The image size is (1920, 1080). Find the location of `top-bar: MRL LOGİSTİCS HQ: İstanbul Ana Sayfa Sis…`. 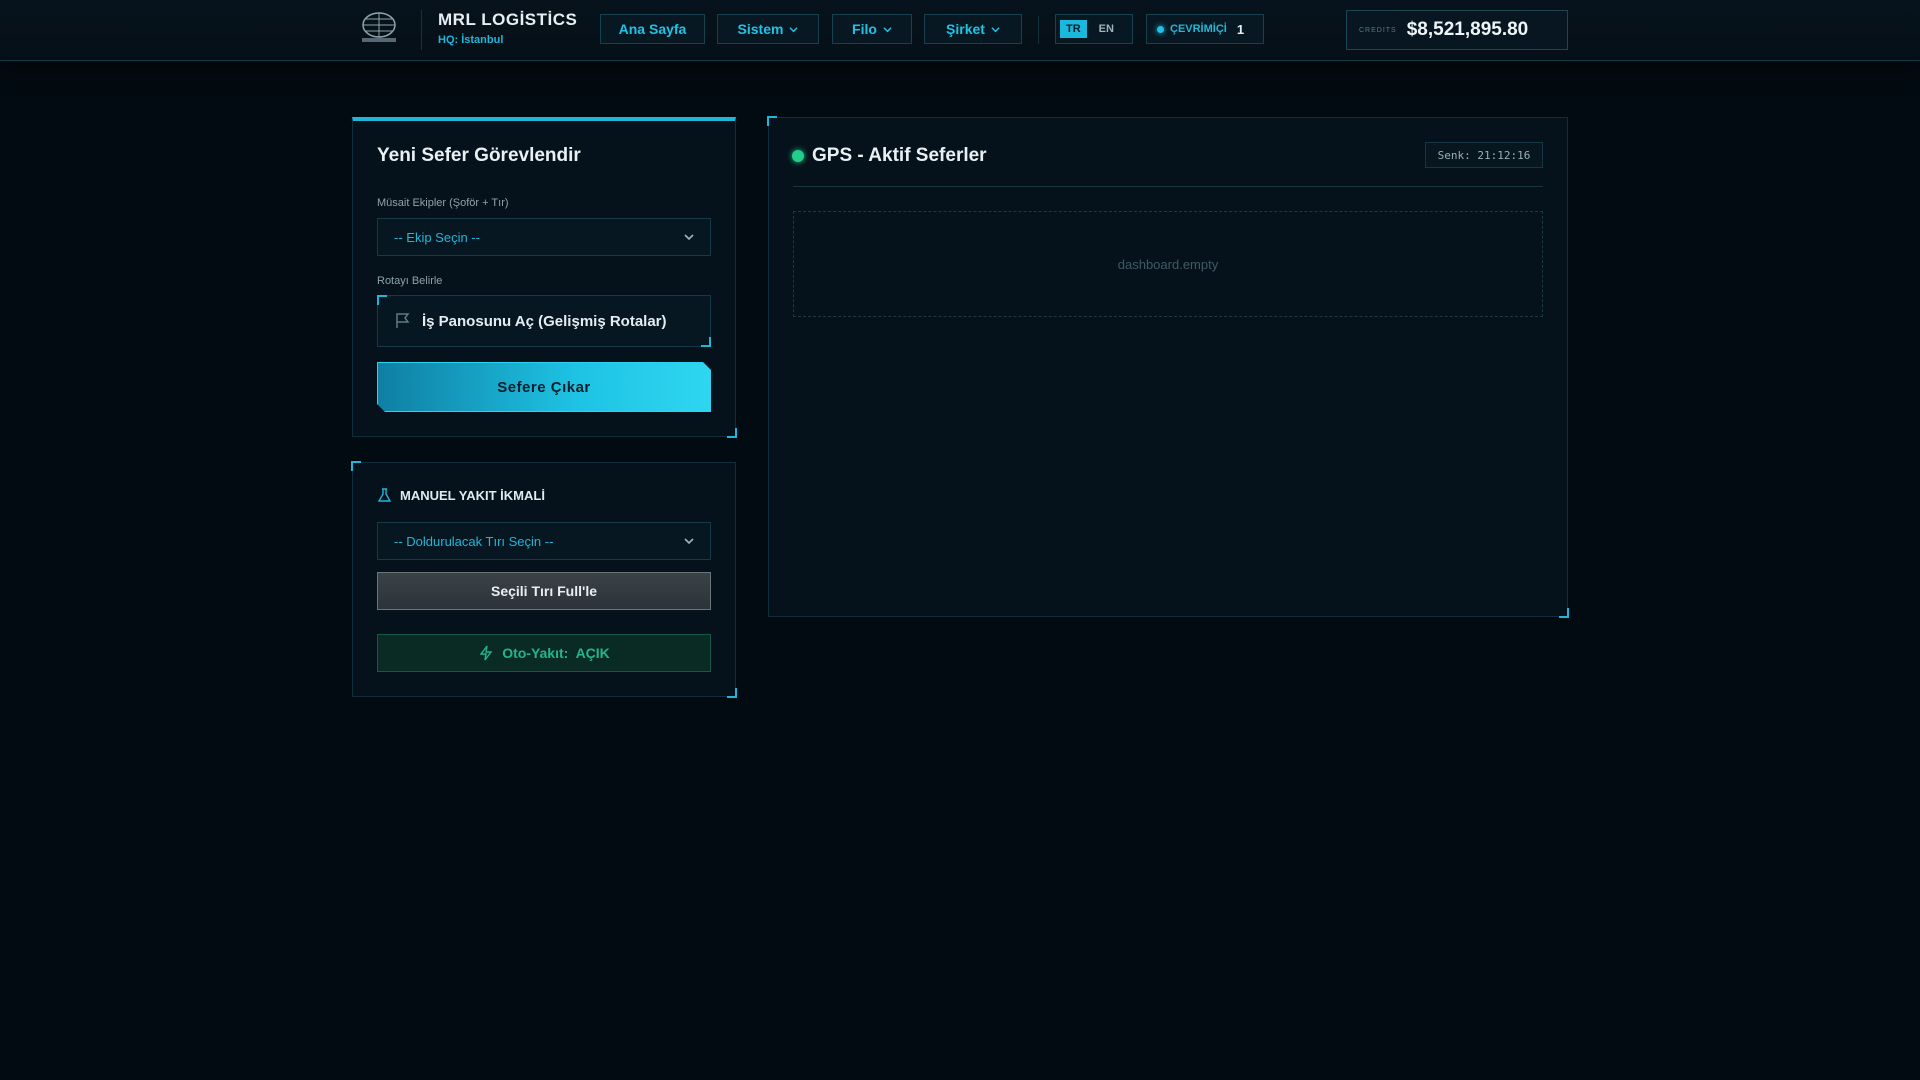

top-bar: MRL LOGİSTİCS HQ: İstanbul Ana Sayfa Sis… is located at coordinates (960, 30).